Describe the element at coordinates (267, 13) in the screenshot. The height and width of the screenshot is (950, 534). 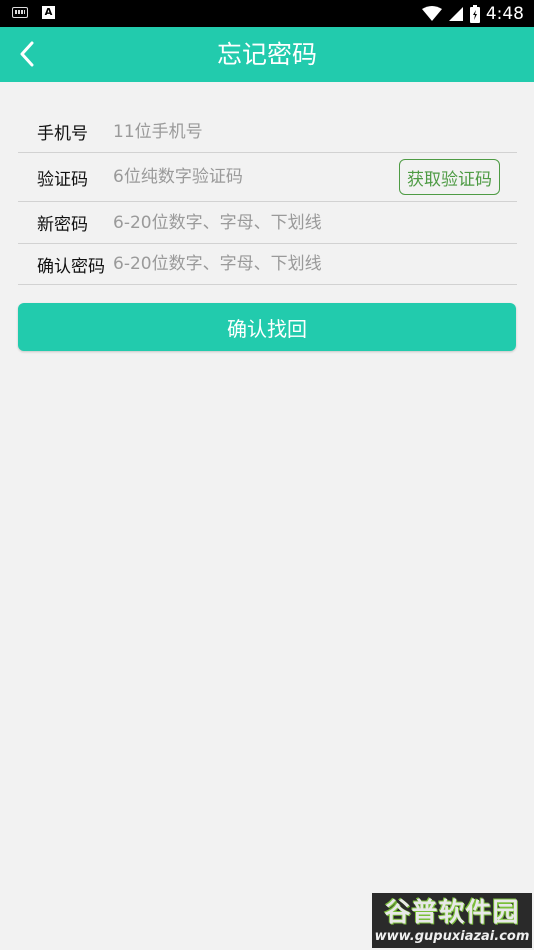
I see `status-bar: A 4:48` at that location.